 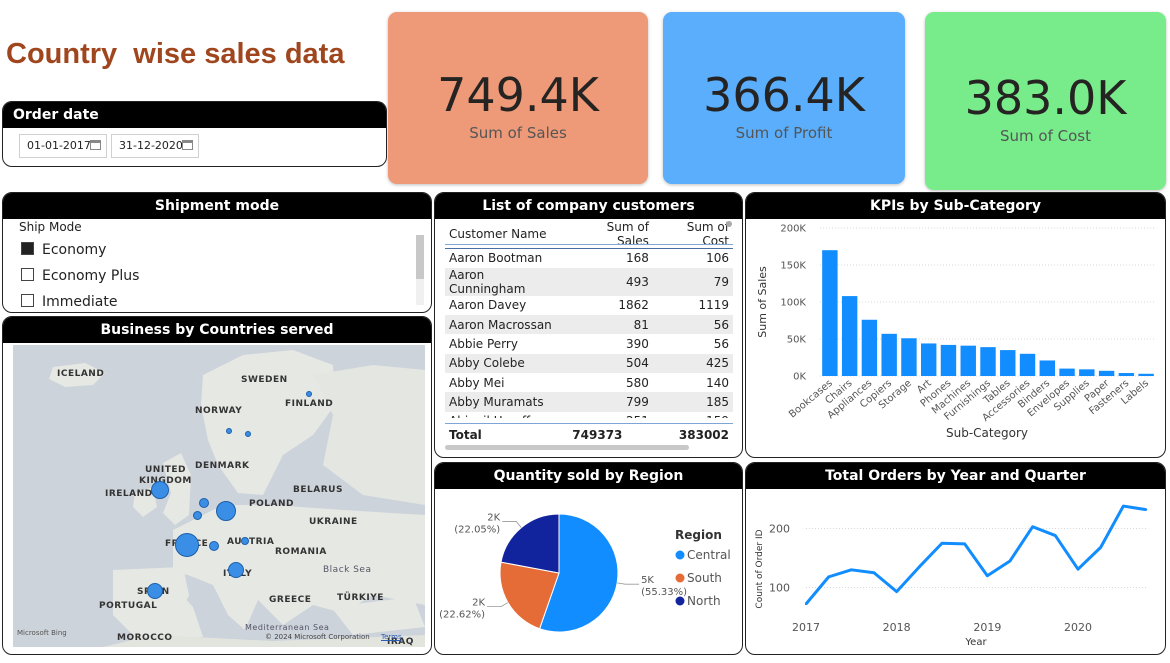 What do you see at coordinates (610, 363) in the screenshot?
I see `sales-cell: 504` at bounding box center [610, 363].